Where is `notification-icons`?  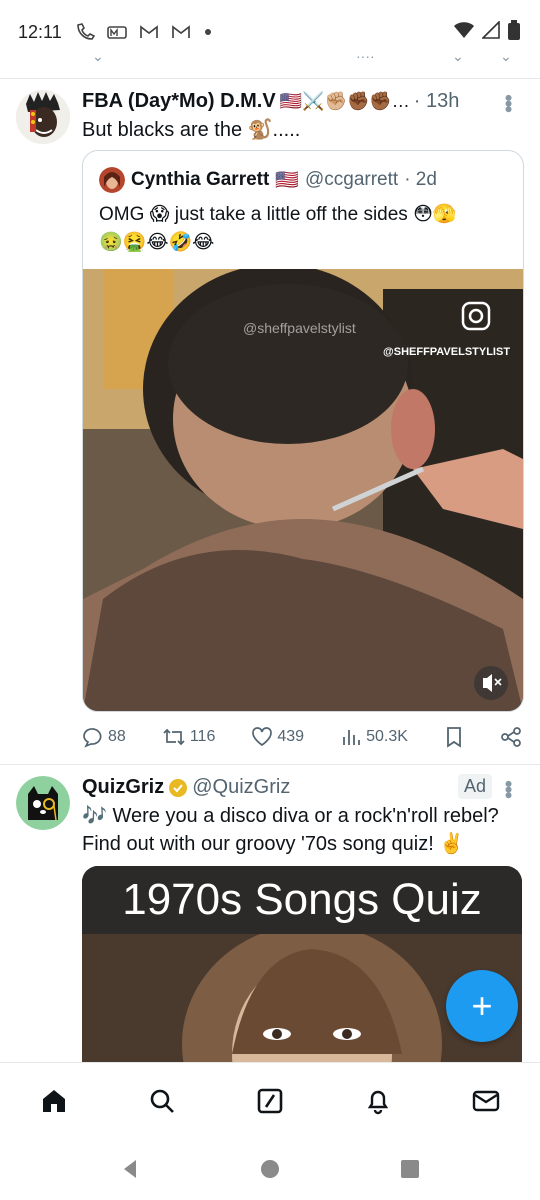 notification-icons is located at coordinates (144, 32).